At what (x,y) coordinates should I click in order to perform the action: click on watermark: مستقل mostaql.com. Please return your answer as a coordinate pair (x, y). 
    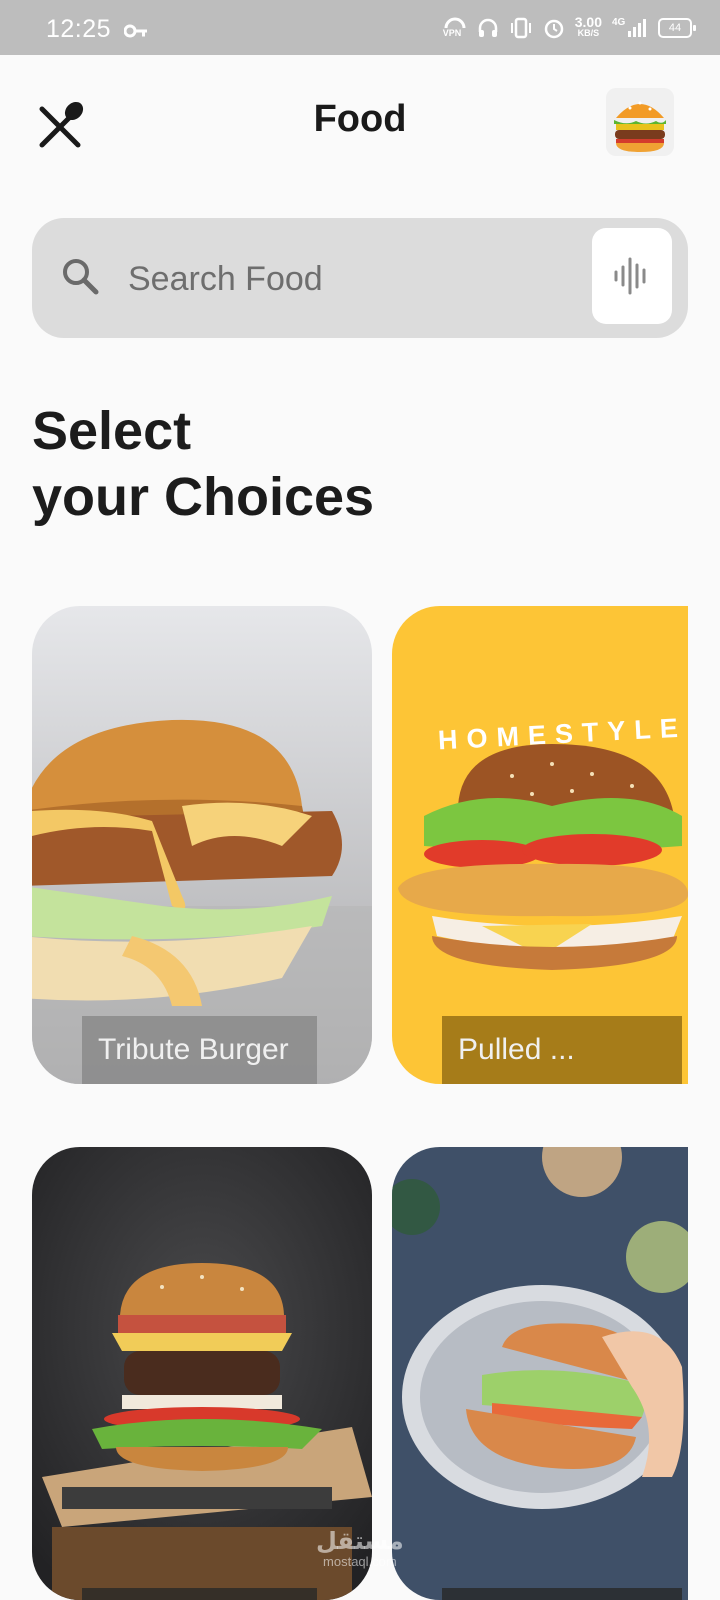
    Looking at the image, I should click on (360, 1549).